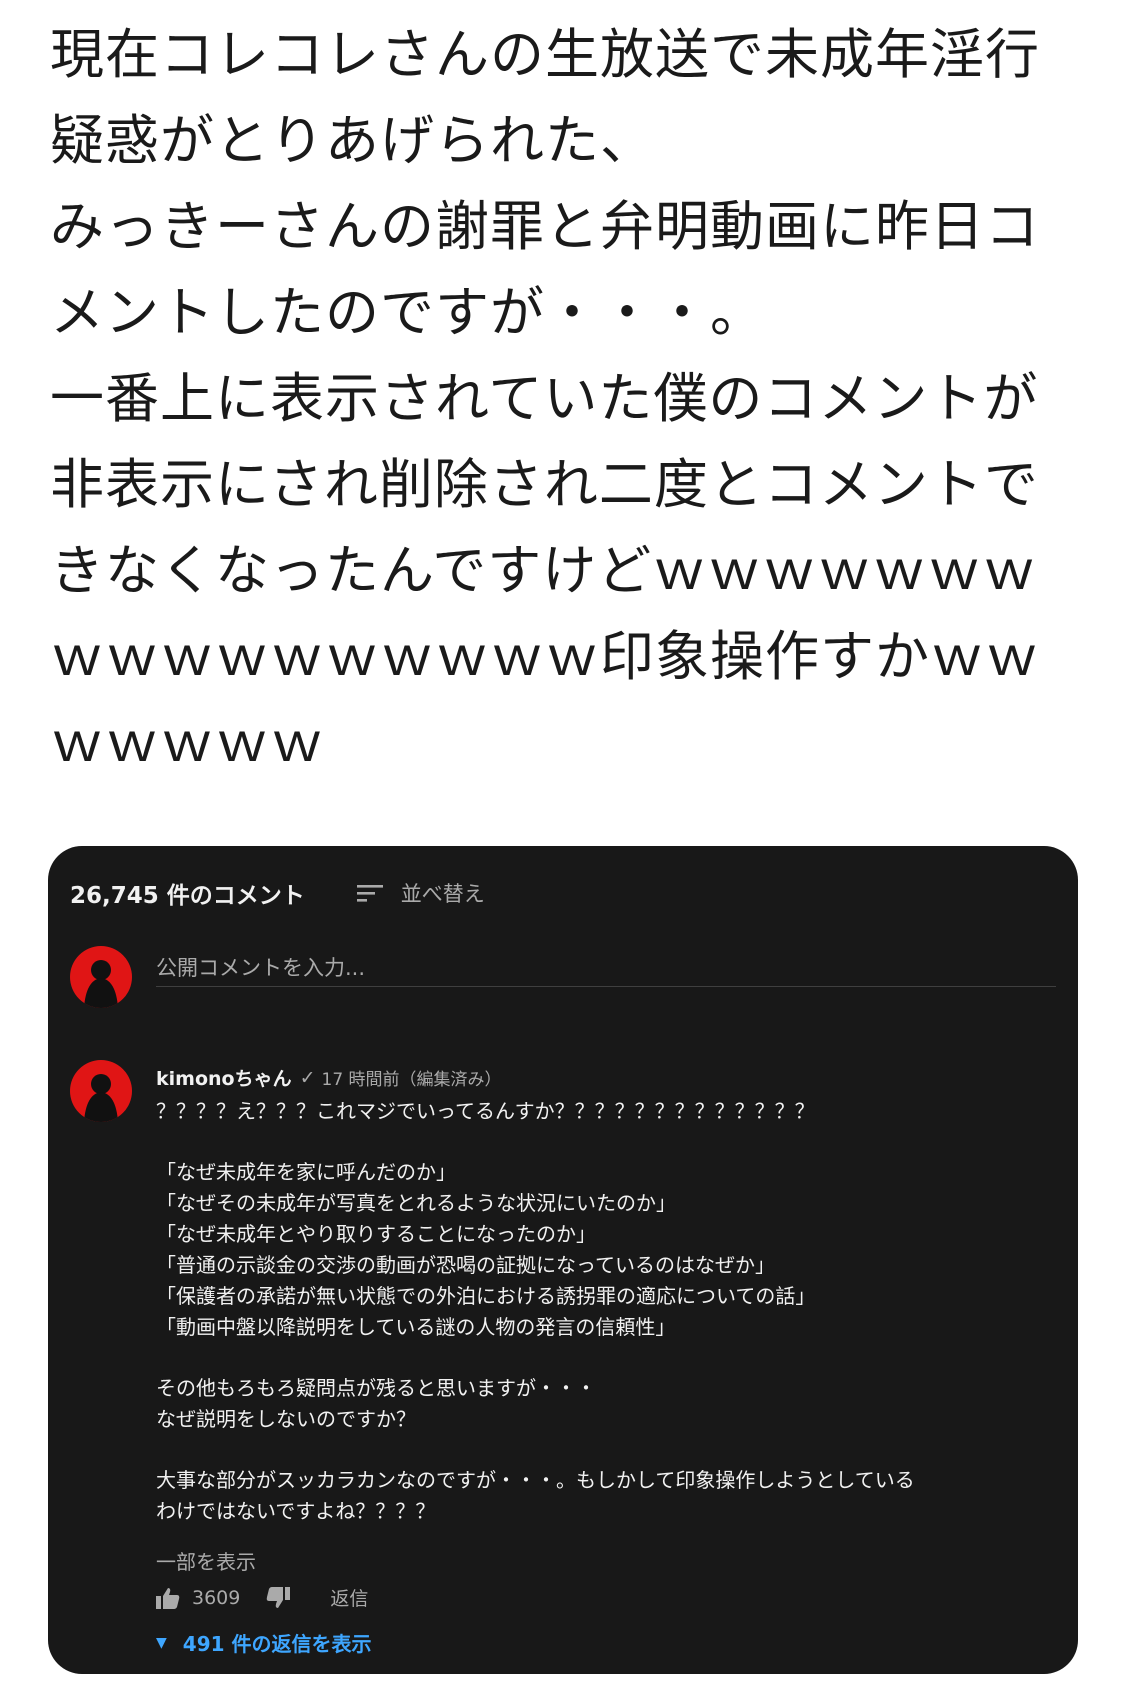 This screenshot has height=1683, width=1125. What do you see at coordinates (486, 1296) in the screenshot?
I see `comment-line: 「保護者の承諾が無い状態での外泊における誘拐罪の適応についての話」` at bounding box center [486, 1296].